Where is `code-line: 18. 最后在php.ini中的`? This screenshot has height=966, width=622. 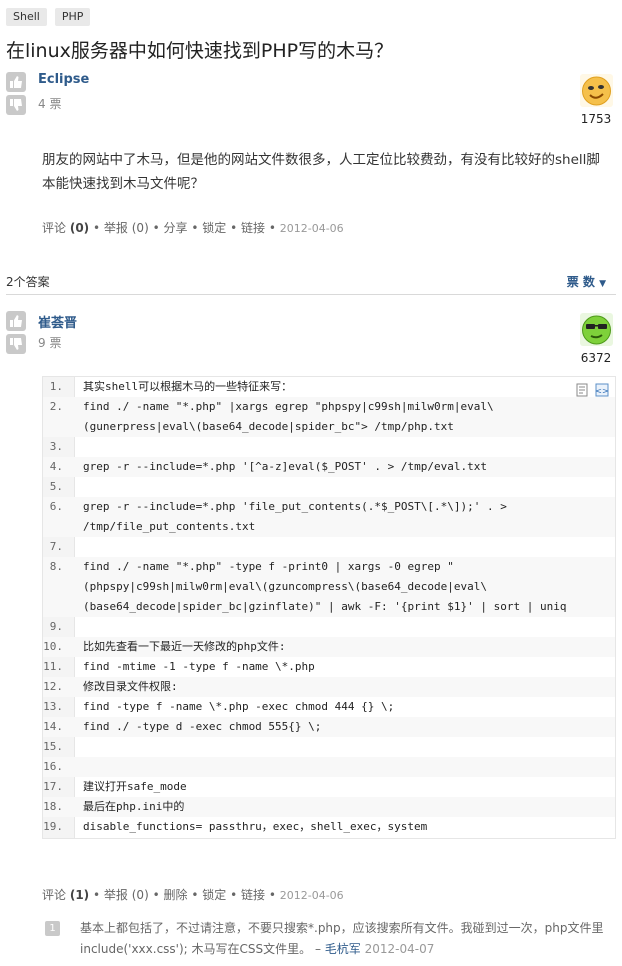 code-line: 18. 最后在php.ini中的 is located at coordinates (329, 807).